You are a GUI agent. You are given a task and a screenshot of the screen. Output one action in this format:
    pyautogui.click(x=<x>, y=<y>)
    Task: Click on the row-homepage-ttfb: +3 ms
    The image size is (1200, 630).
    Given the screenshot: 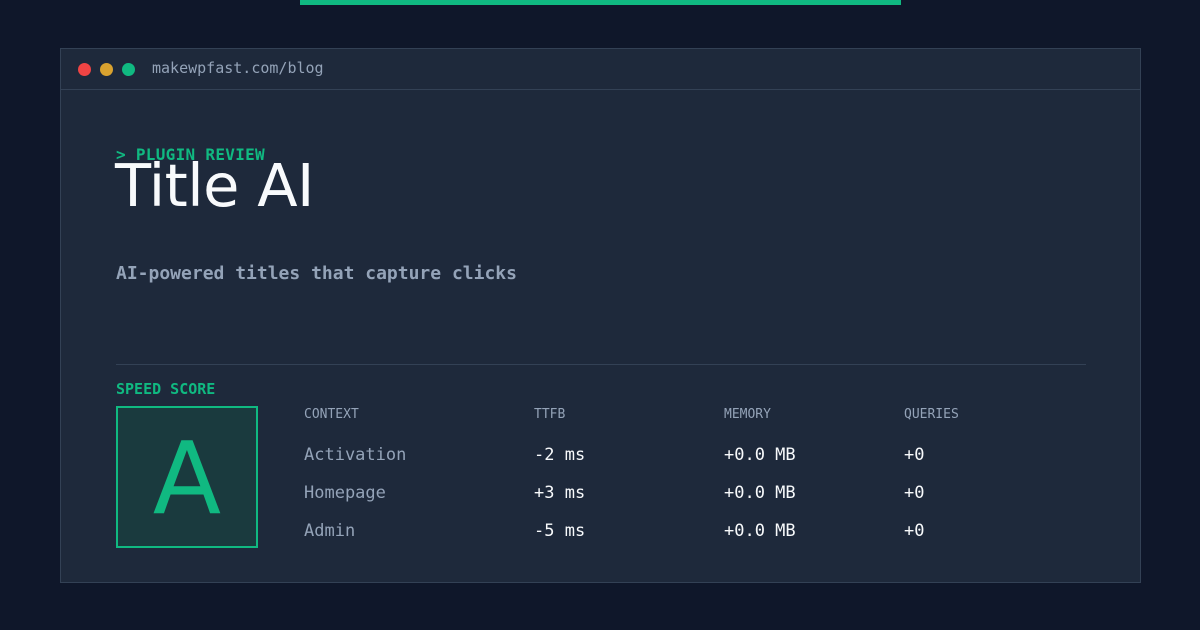 What is the action you would take?
    pyautogui.click(x=560, y=493)
    